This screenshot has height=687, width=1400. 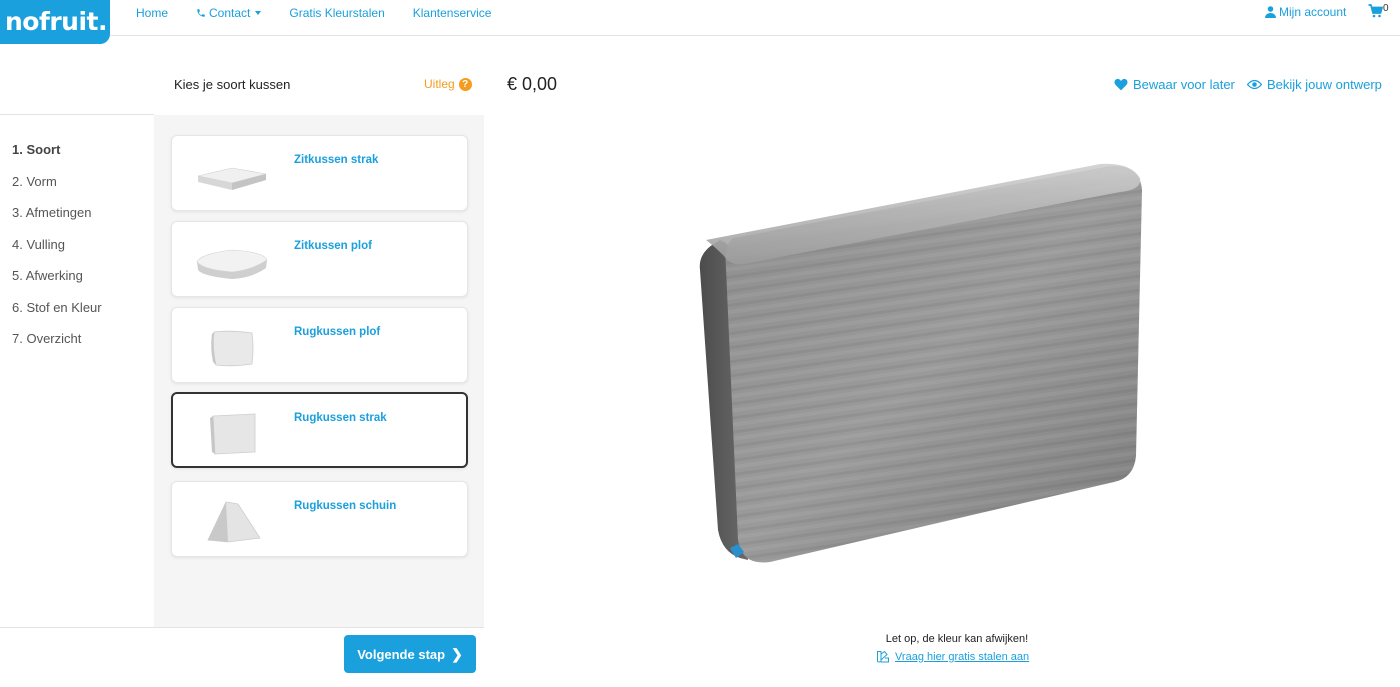 I want to click on nav-contact-label: Contact, so click(x=230, y=13).